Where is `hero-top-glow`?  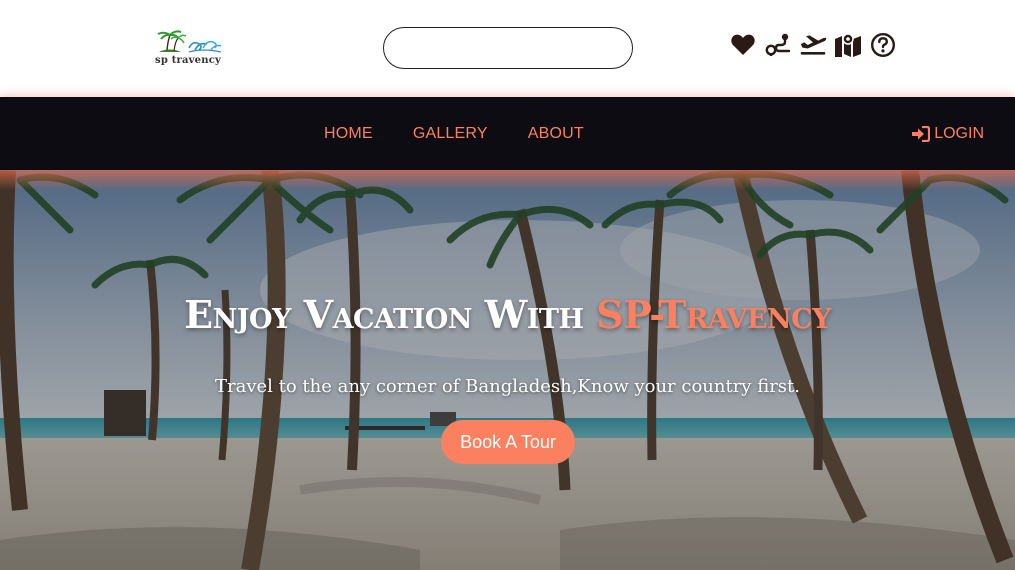 hero-top-glow is located at coordinates (507, 180).